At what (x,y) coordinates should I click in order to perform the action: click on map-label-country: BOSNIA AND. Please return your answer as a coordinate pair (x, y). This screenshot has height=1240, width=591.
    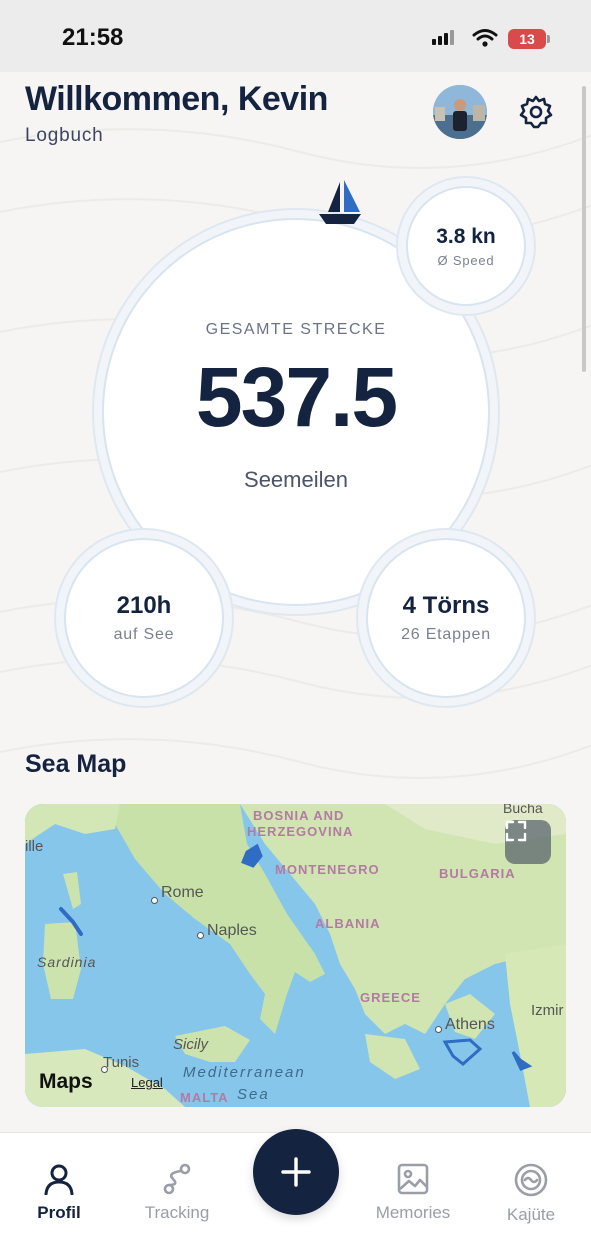
    Looking at the image, I should click on (299, 815).